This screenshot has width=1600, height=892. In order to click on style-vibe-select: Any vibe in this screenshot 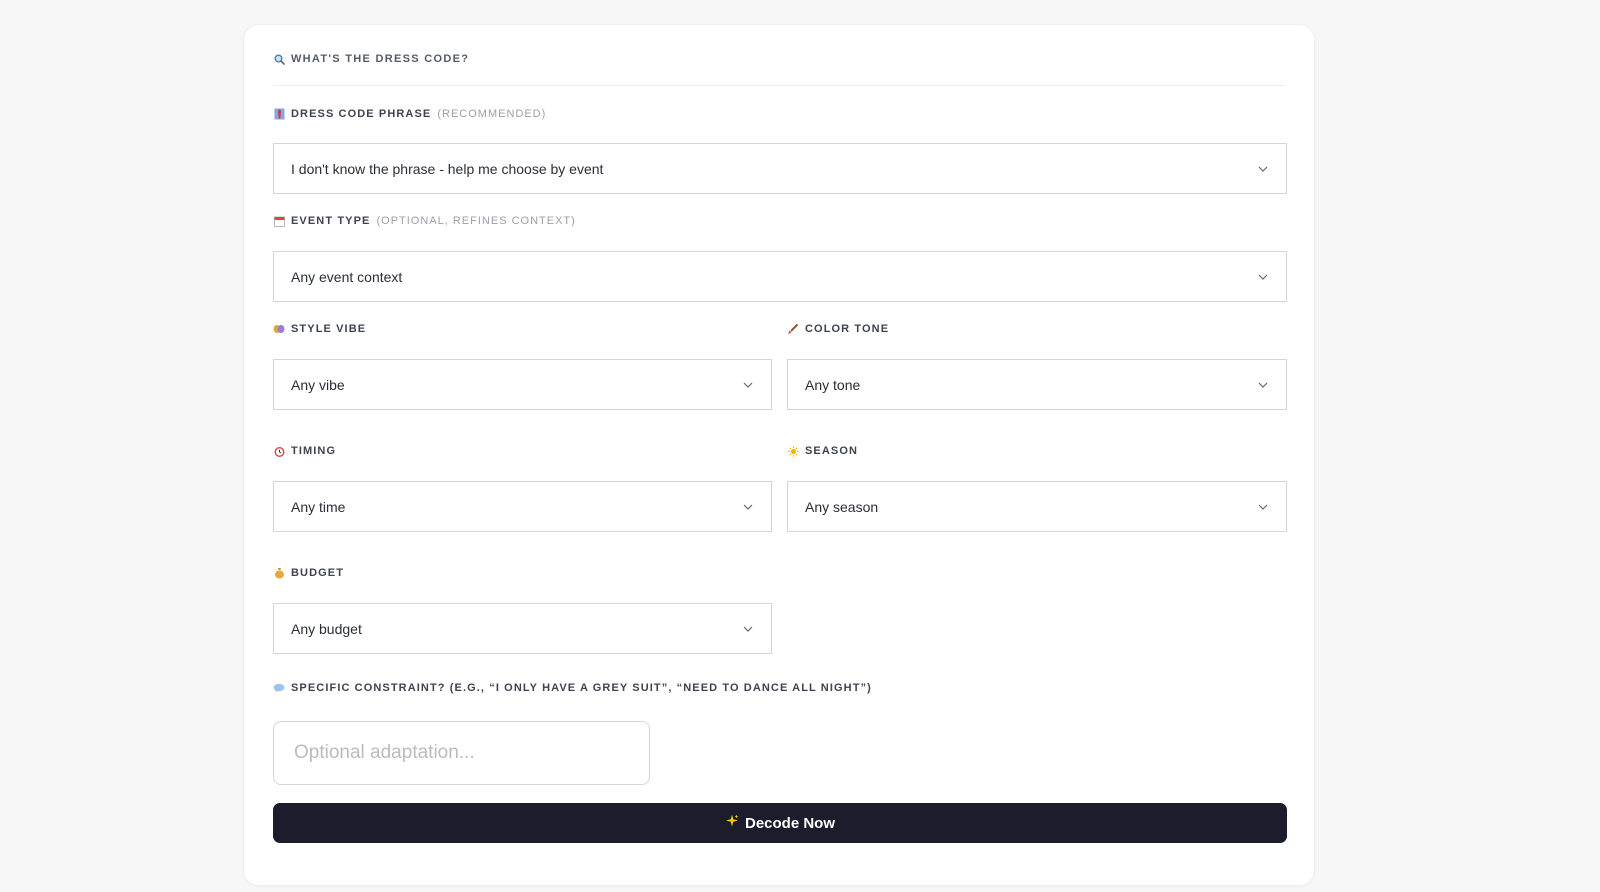, I will do `click(522, 384)`.